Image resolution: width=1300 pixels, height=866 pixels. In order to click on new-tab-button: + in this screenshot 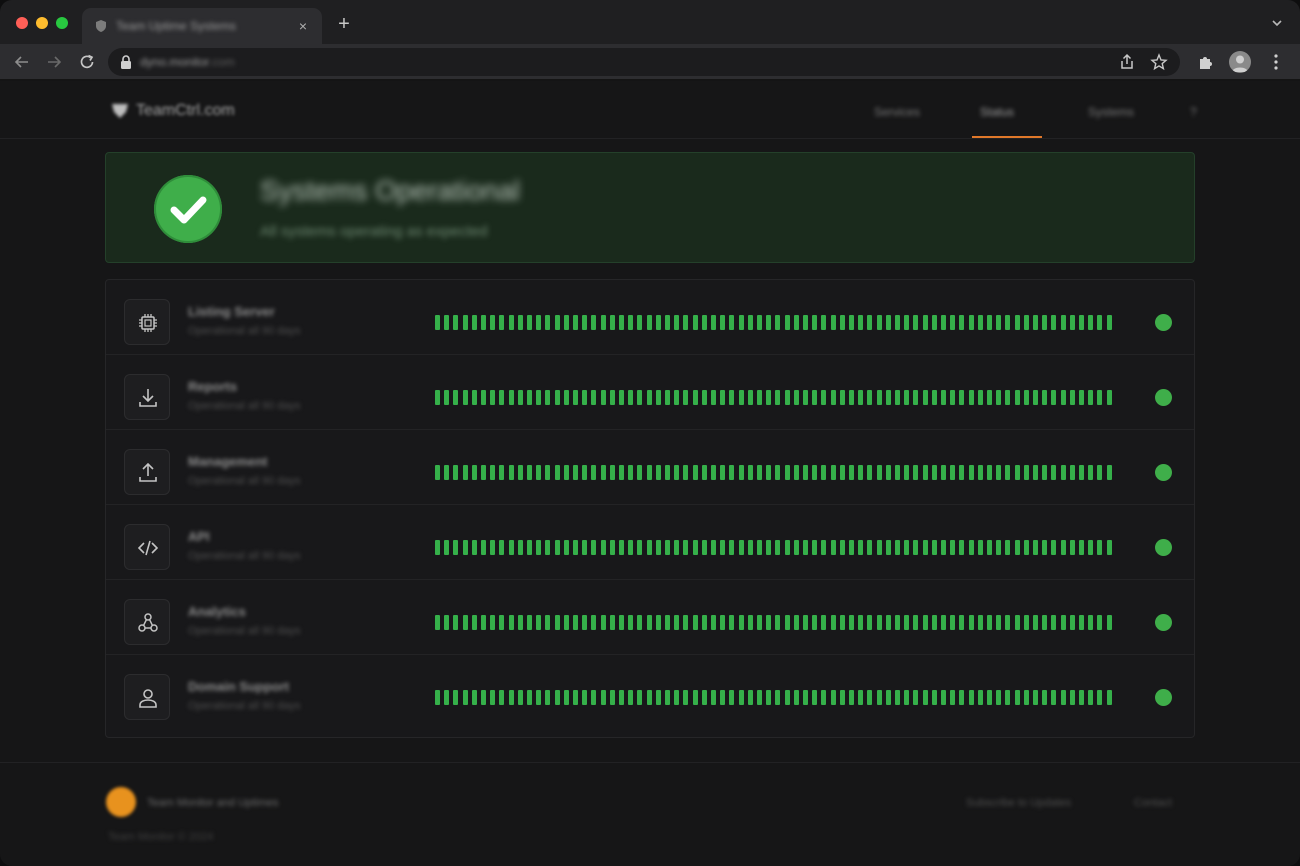, I will do `click(344, 24)`.